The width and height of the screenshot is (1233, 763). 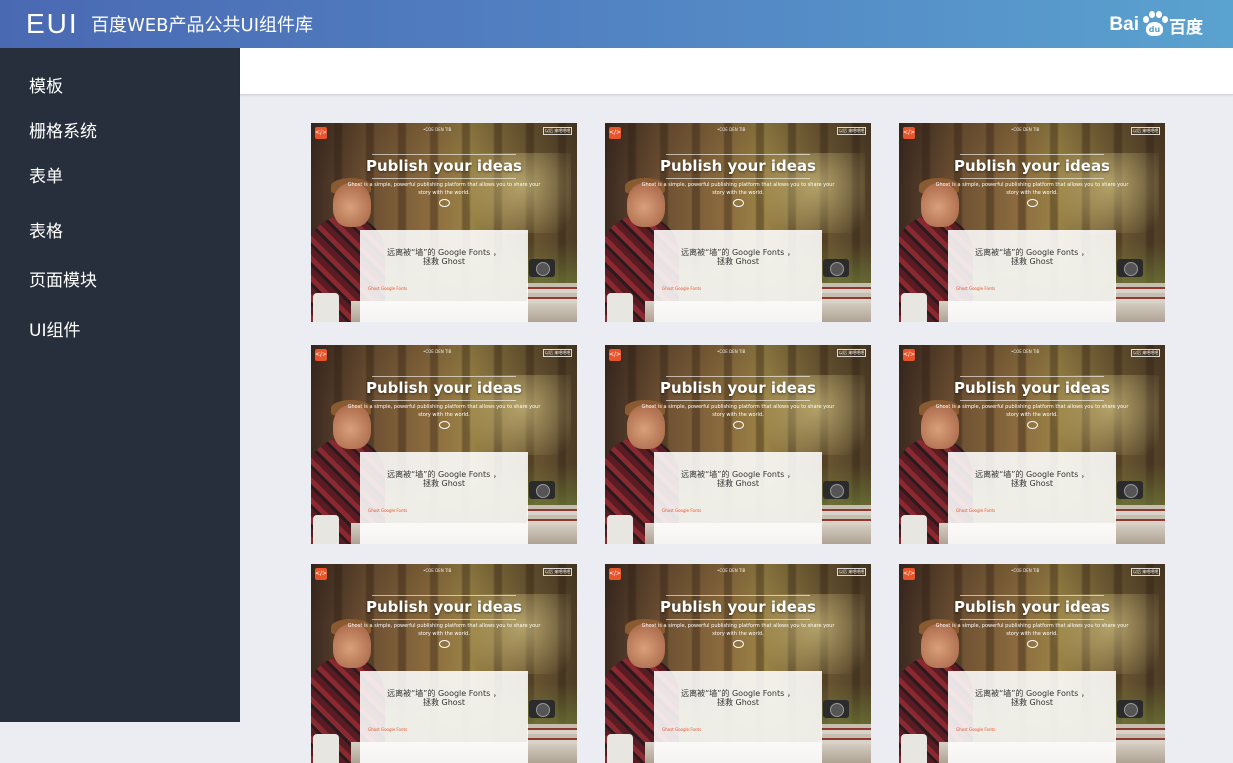 What do you see at coordinates (63, 132) in the screenshot?
I see `sidebar-item-grid-system: 栅格系统` at bounding box center [63, 132].